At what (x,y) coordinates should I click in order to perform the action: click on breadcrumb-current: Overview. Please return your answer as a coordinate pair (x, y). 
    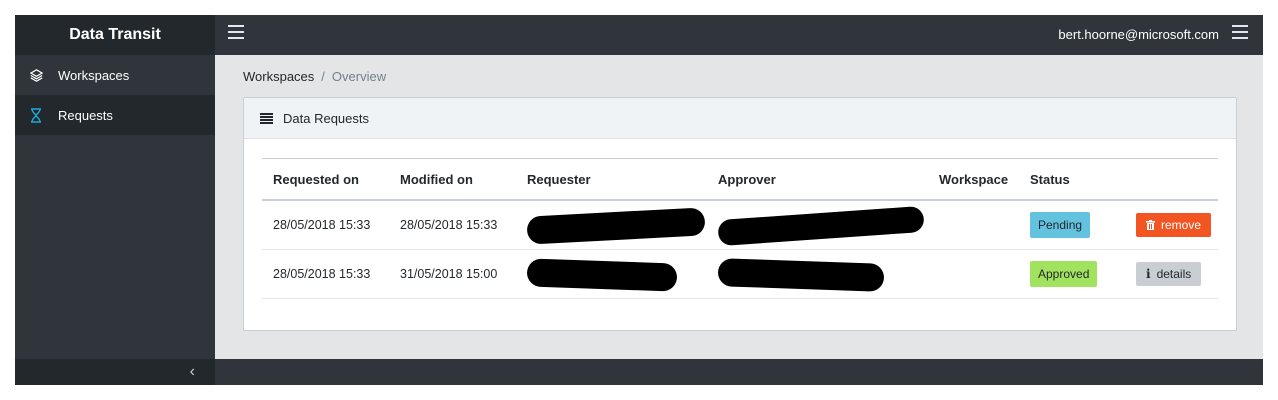
    Looking at the image, I should click on (359, 76).